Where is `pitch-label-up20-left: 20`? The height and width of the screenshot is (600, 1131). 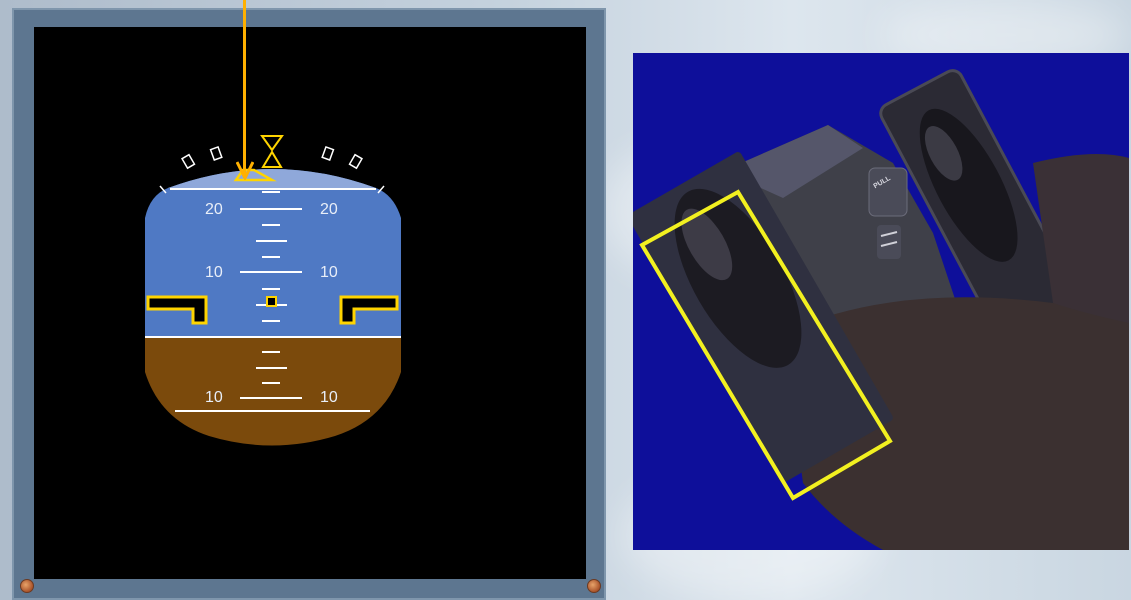 pitch-label-up20-left: 20 is located at coordinates (214, 209).